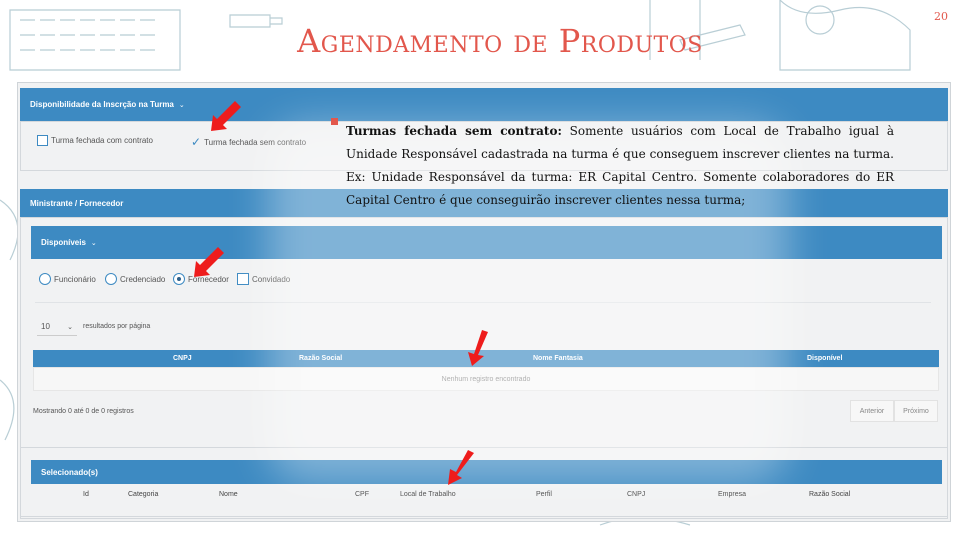 The height and width of the screenshot is (540, 960). What do you see at coordinates (500, 41) in the screenshot?
I see `slide-title: Agendamento de Produtos` at bounding box center [500, 41].